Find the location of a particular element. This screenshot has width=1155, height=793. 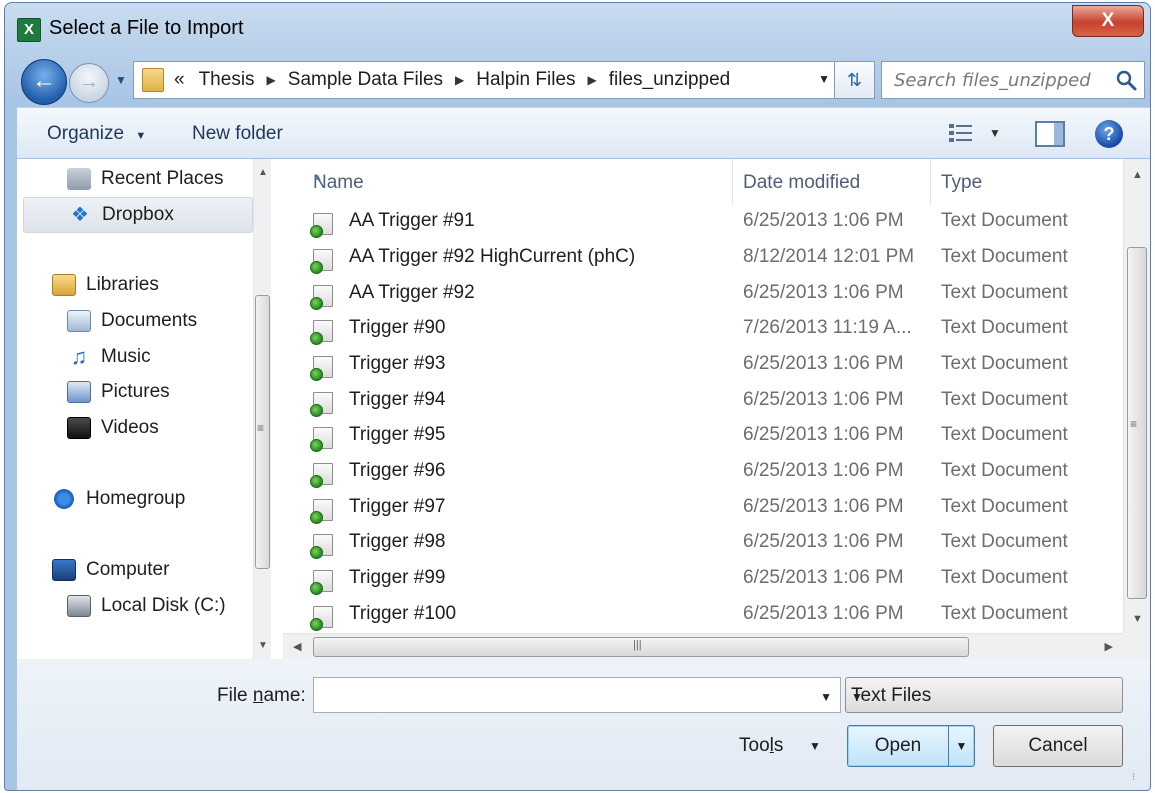

nav-item-videos: Videos is located at coordinates (135, 428).